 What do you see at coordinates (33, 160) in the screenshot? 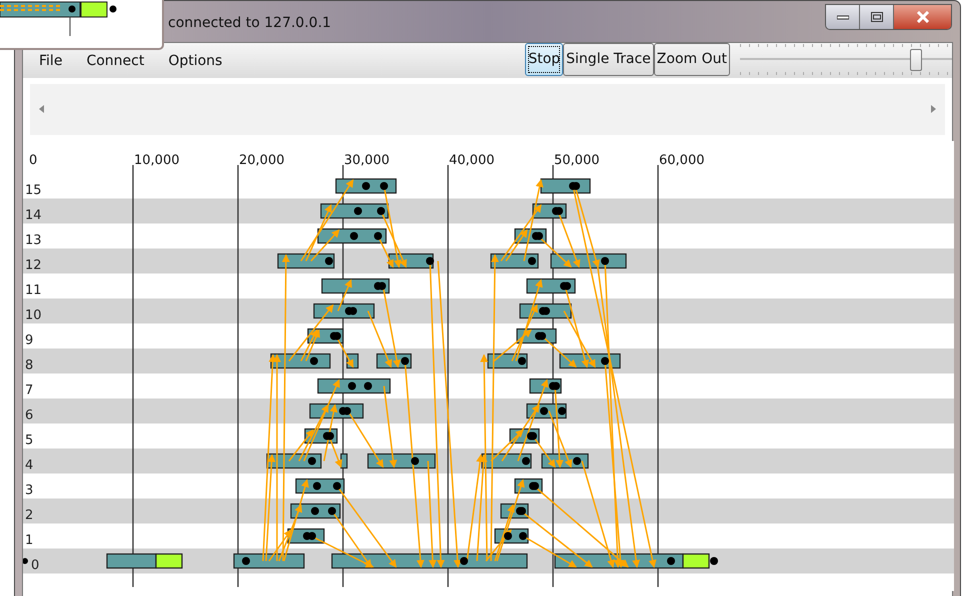
I see `tick-label: 0` at bounding box center [33, 160].